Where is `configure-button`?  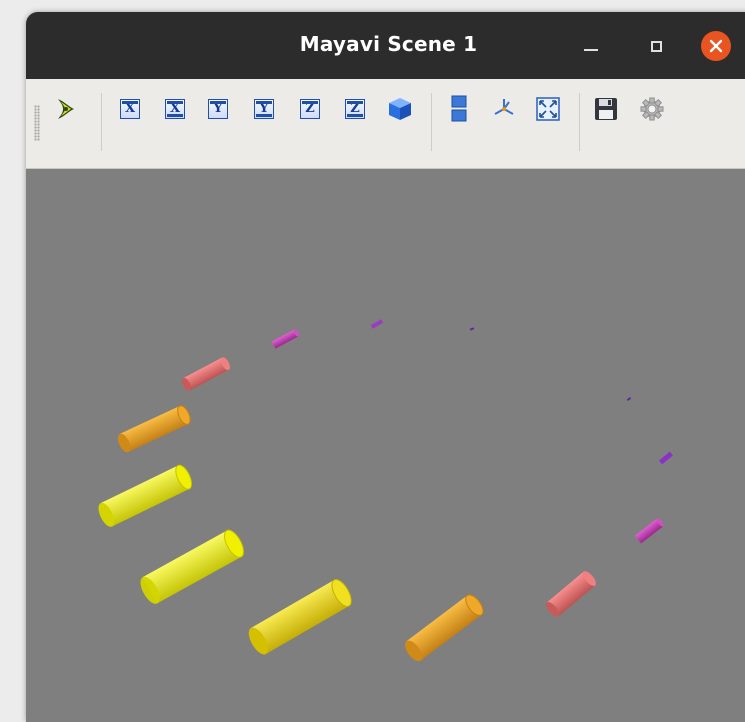
configure-button is located at coordinates (652, 109).